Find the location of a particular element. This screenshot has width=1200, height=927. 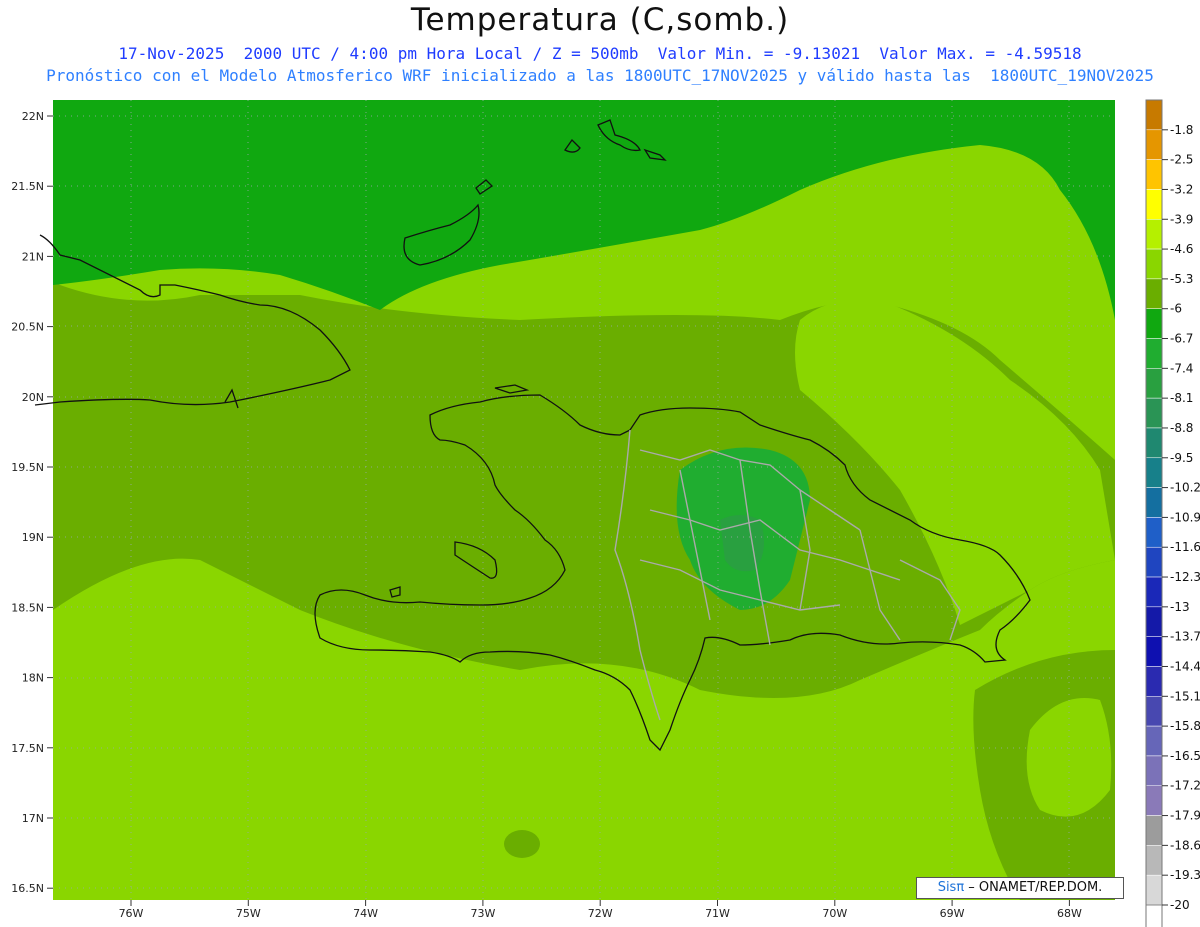

colorbar-label: -16.5 is located at coordinates (1185, 756).